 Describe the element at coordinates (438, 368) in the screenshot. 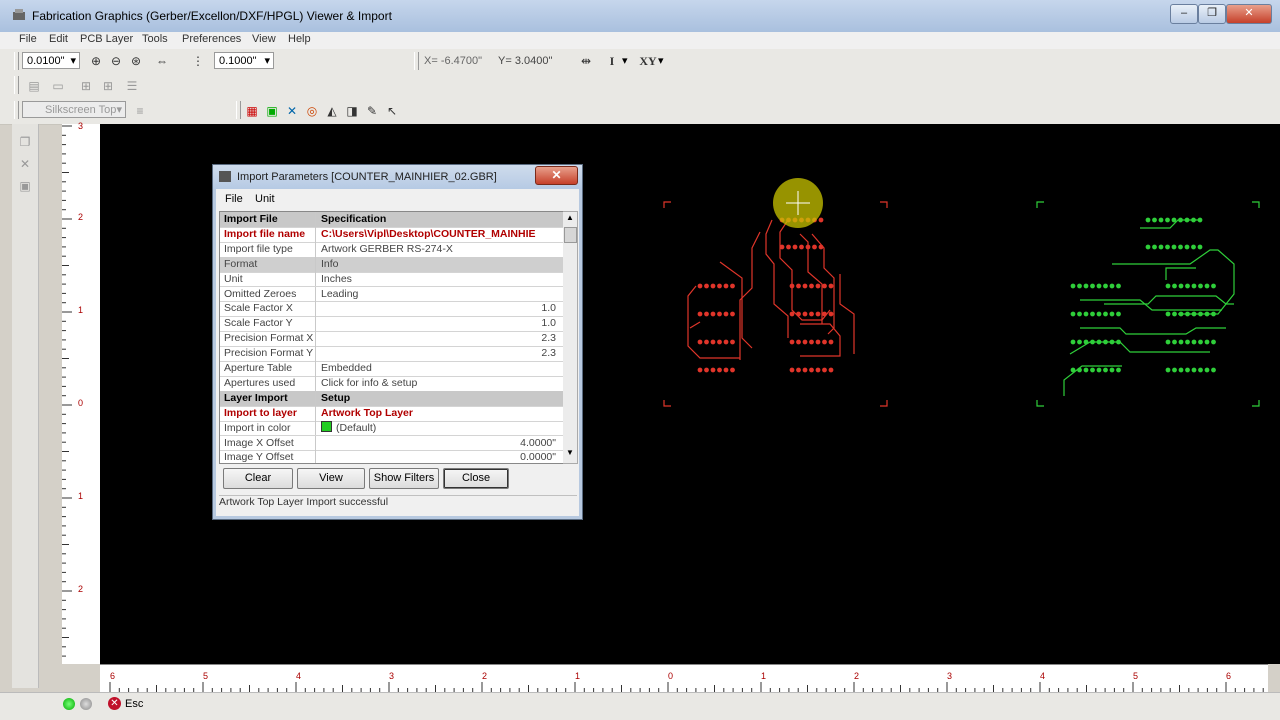

I see `parameter-value: Embedded` at that location.